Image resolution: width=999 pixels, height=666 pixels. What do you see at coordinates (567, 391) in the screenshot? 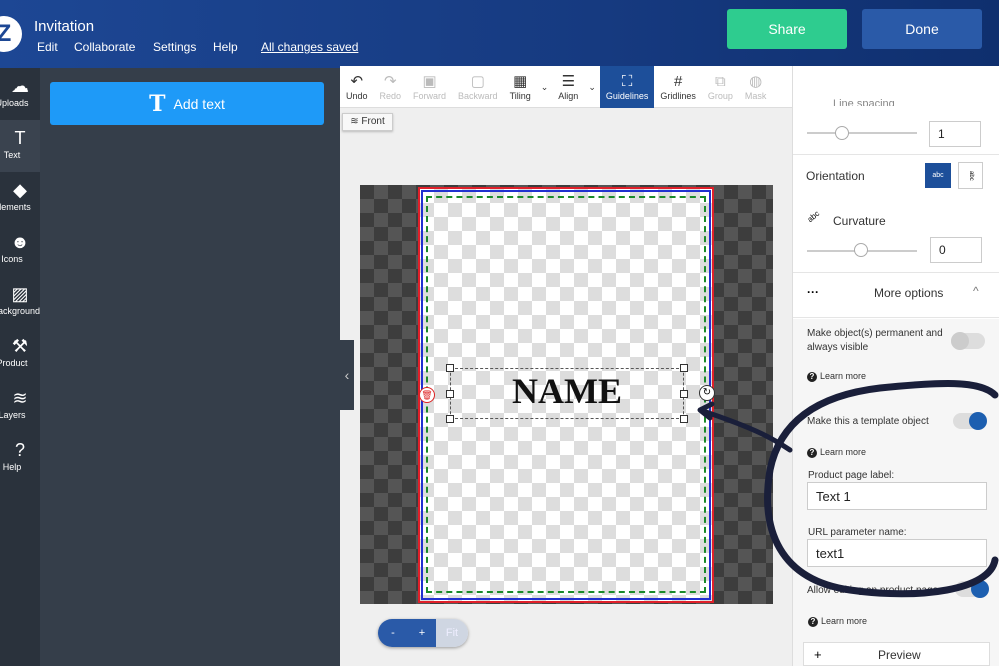
I see `text-object-name: NAME` at bounding box center [567, 391].